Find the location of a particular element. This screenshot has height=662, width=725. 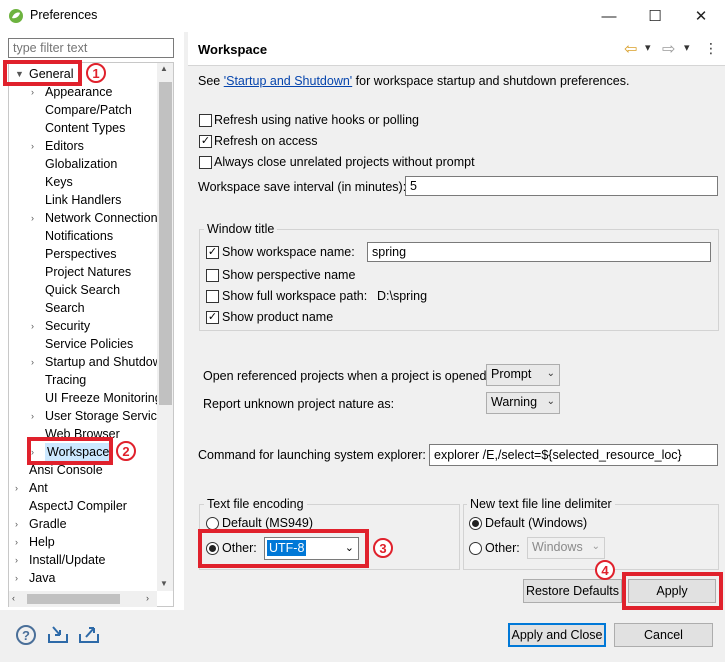

open-referenced-combo: Prompt ⌄ is located at coordinates (523, 375).